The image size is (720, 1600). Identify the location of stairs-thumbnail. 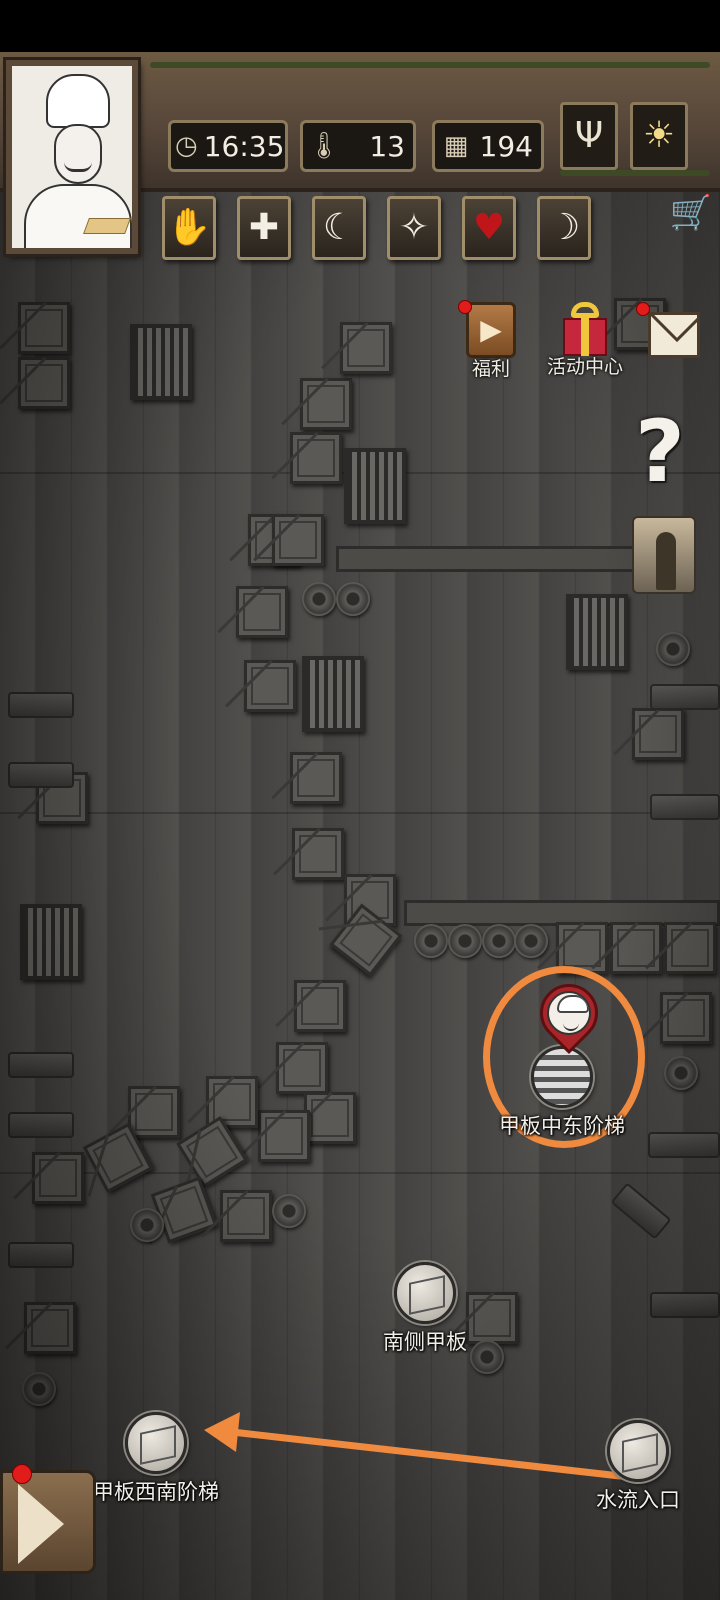
(156, 1443).